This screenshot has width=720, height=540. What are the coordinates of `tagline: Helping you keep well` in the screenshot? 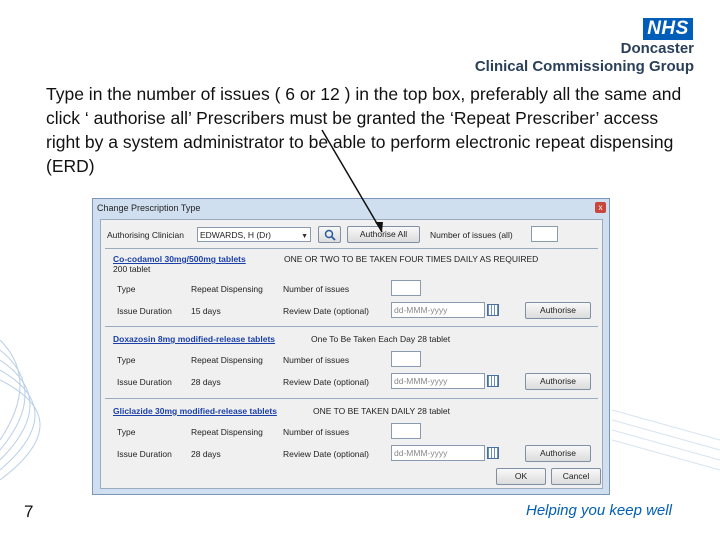 It's located at (599, 510).